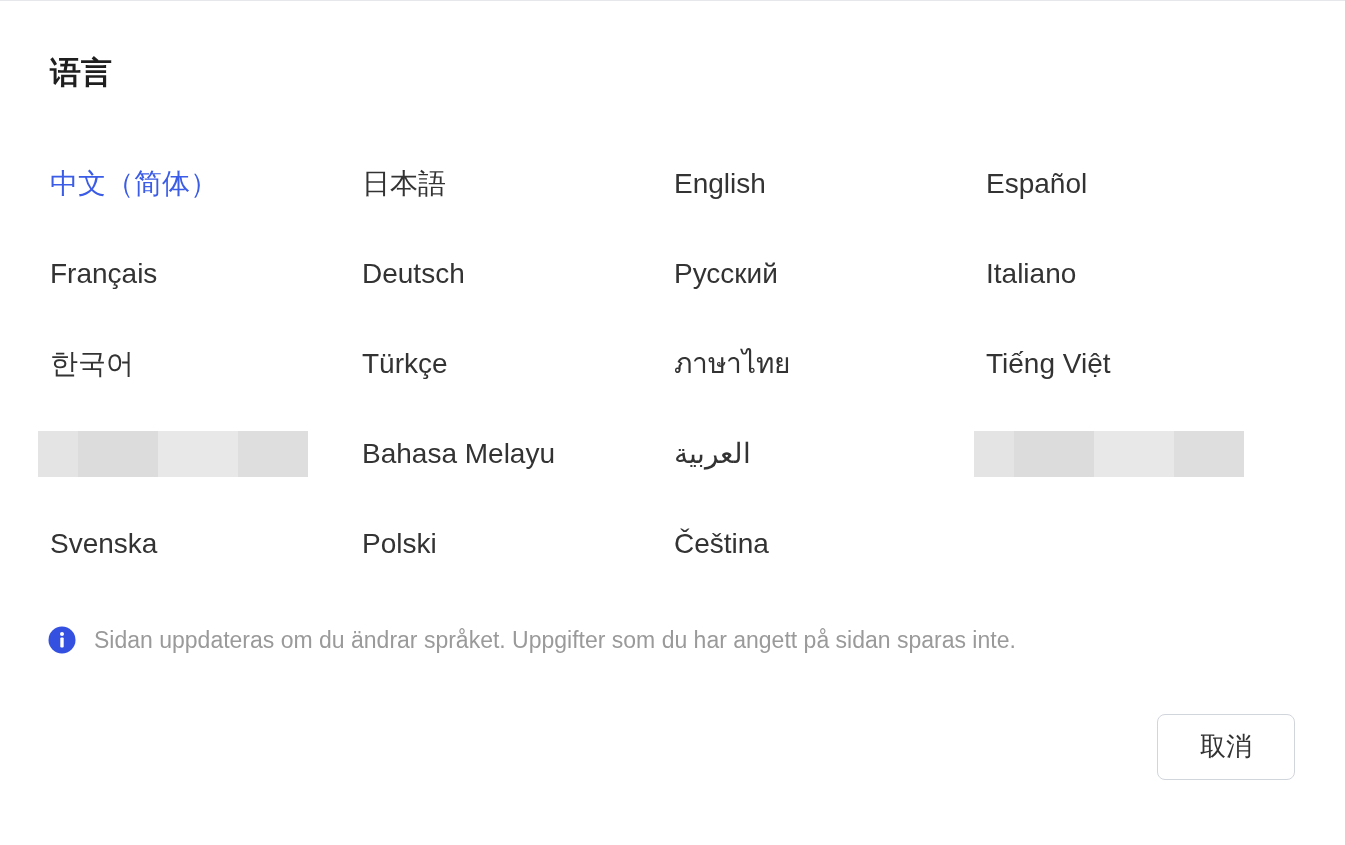 The height and width of the screenshot is (845, 1345). I want to click on language-option: Italiano, so click(1031, 274).